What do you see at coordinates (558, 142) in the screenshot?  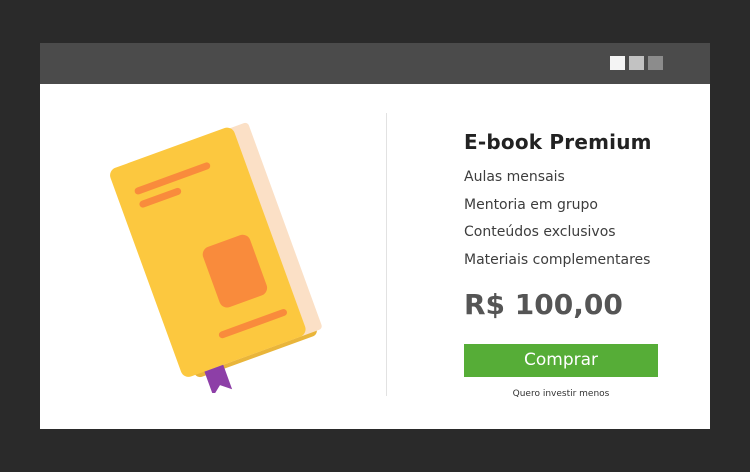 I see `product-title: E-book Premium` at bounding box center [558, 142].